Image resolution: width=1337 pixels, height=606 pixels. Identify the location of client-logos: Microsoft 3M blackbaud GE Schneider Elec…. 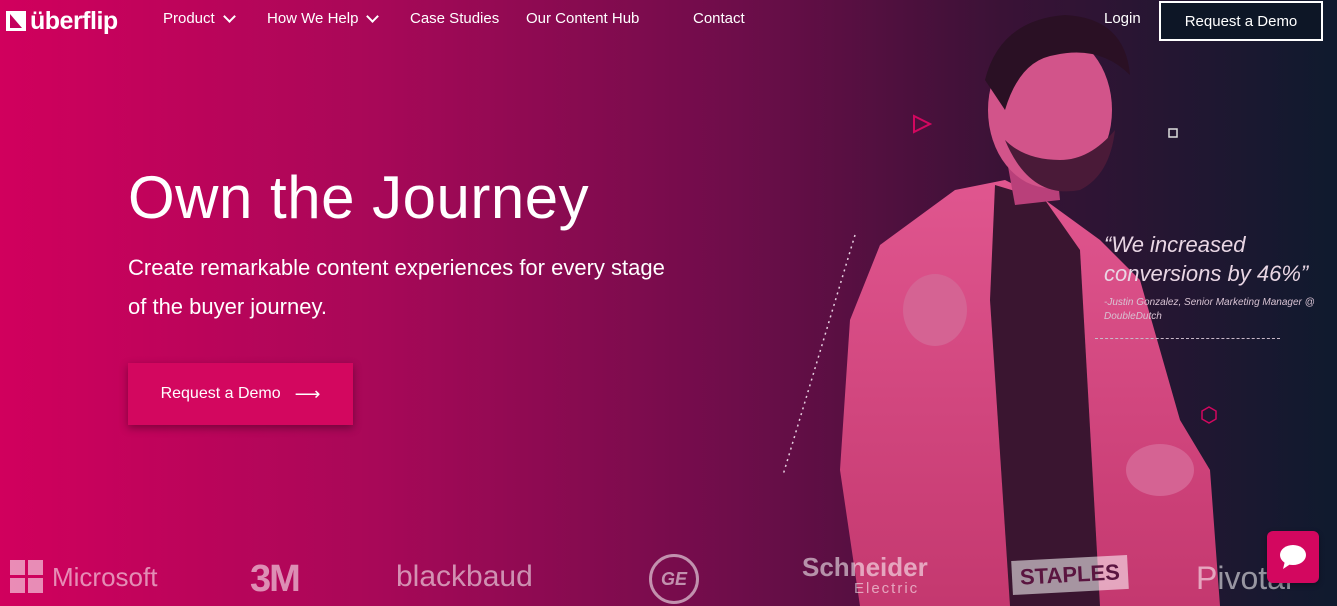
(668, 577).